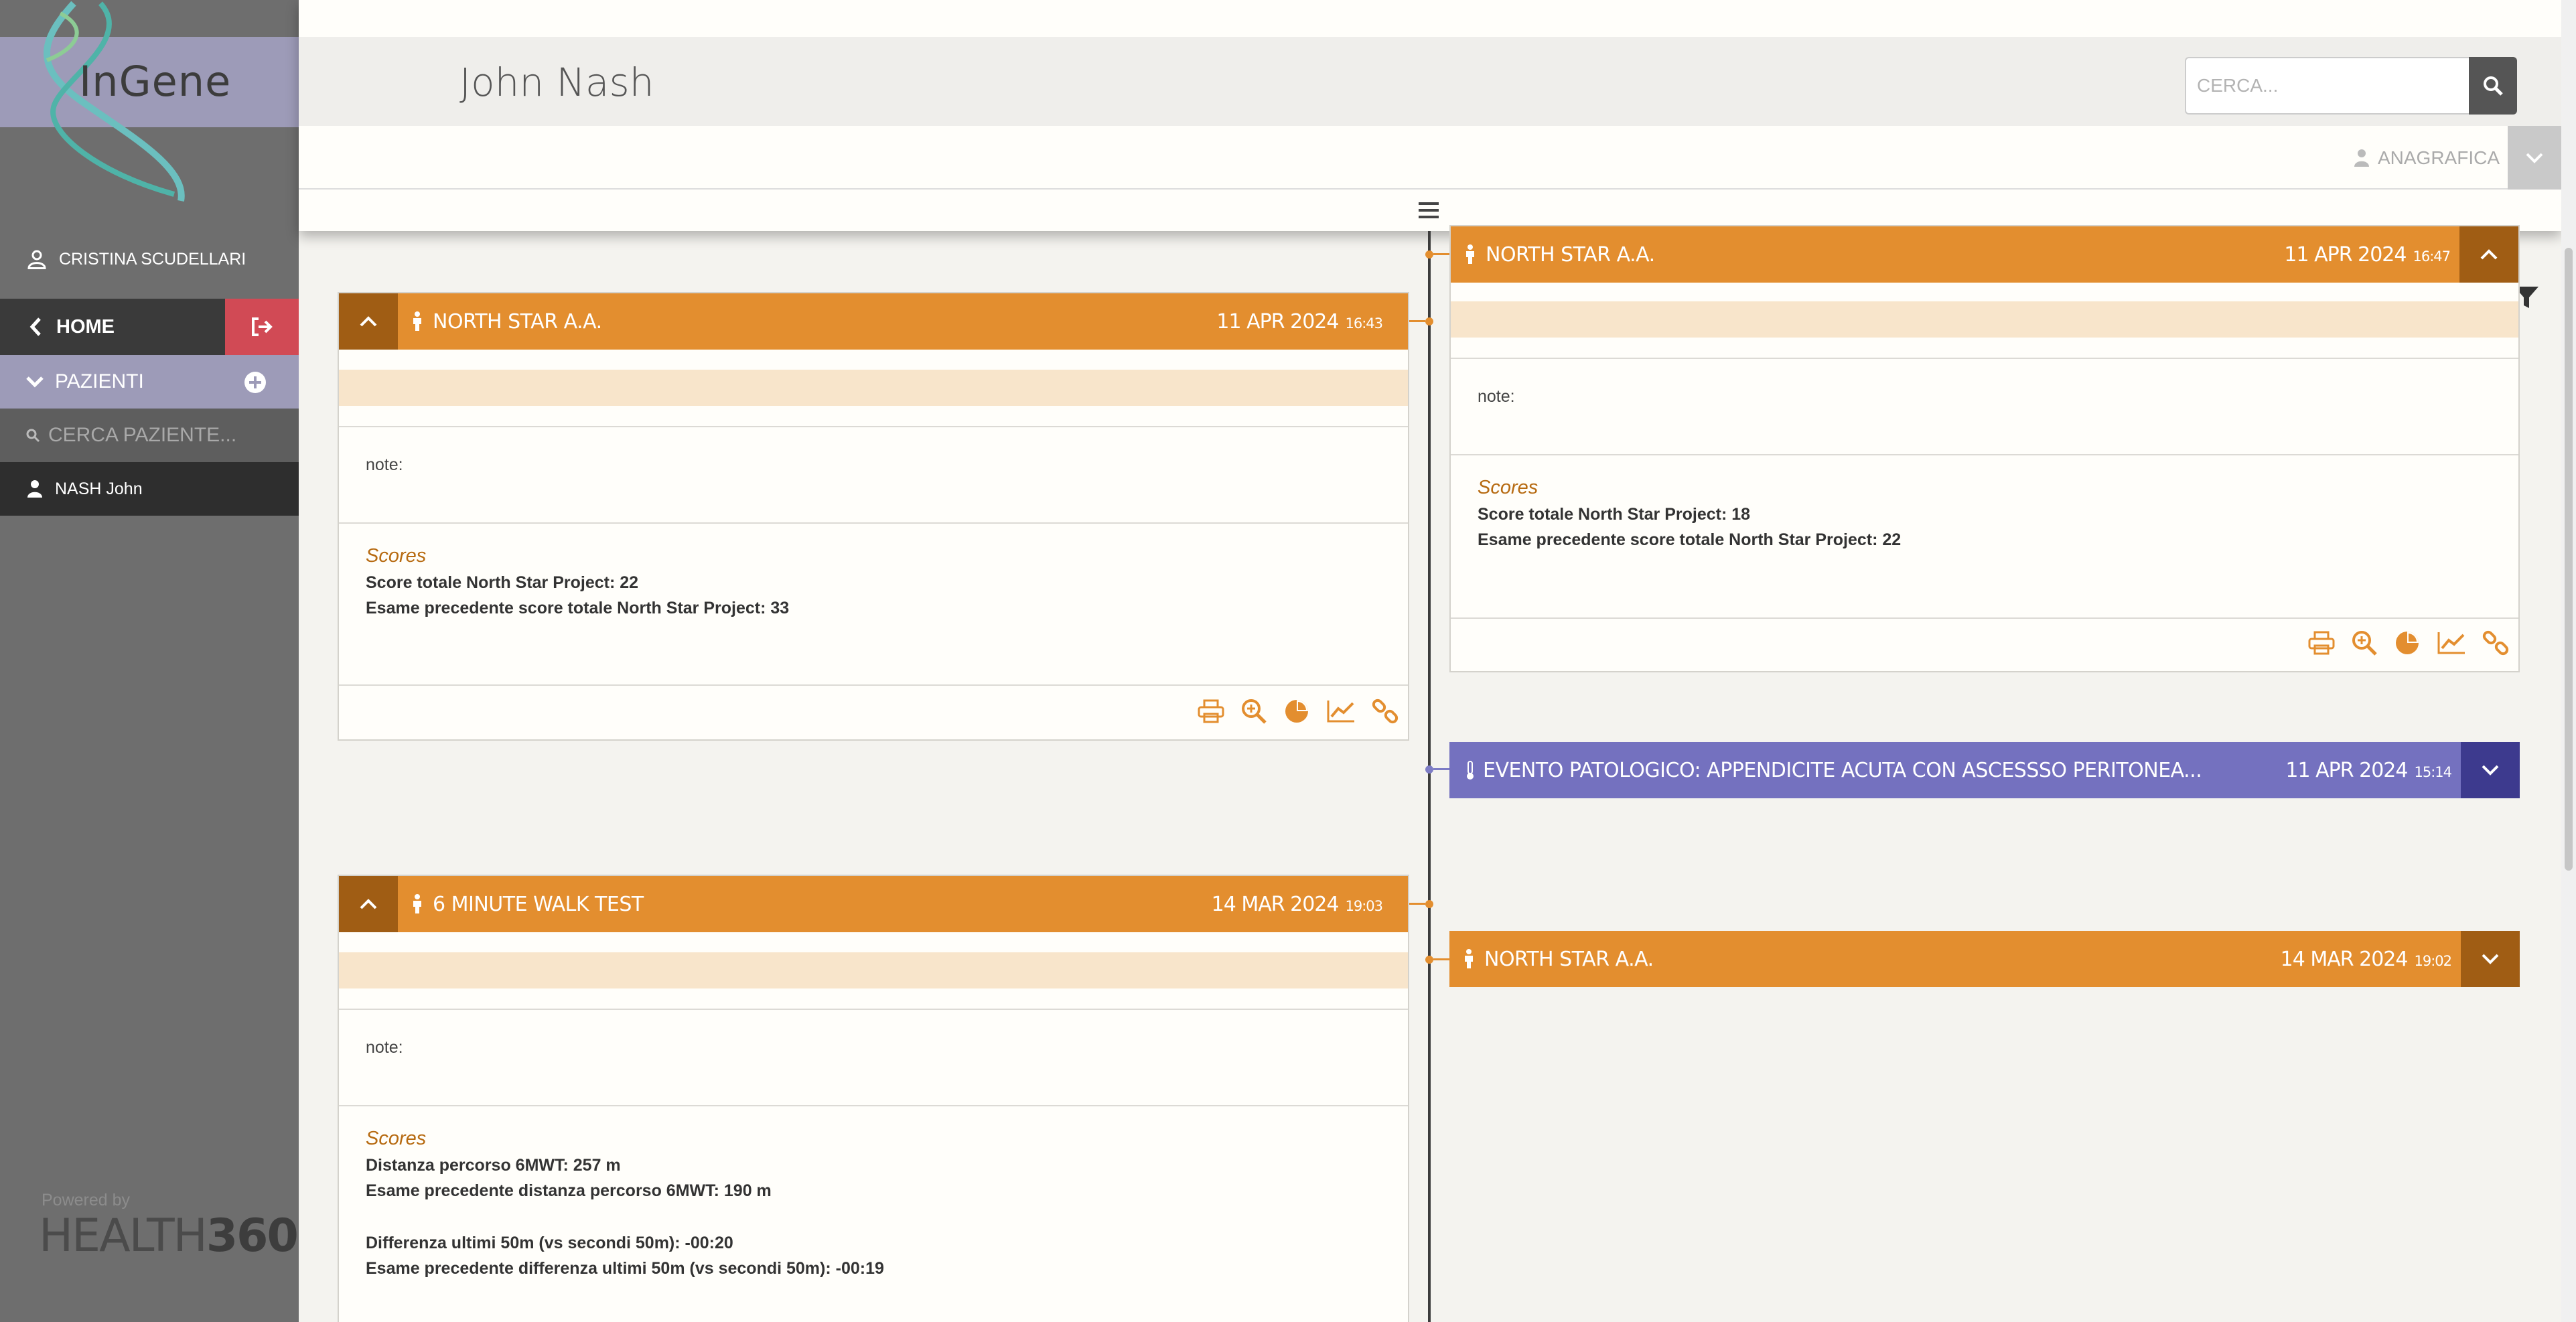 This screenshot has width=2576, height=1322. Describe the element at coordinates (252, 1235) in the screenshot. I see `vendor-logo-part-b: 360` at that location.